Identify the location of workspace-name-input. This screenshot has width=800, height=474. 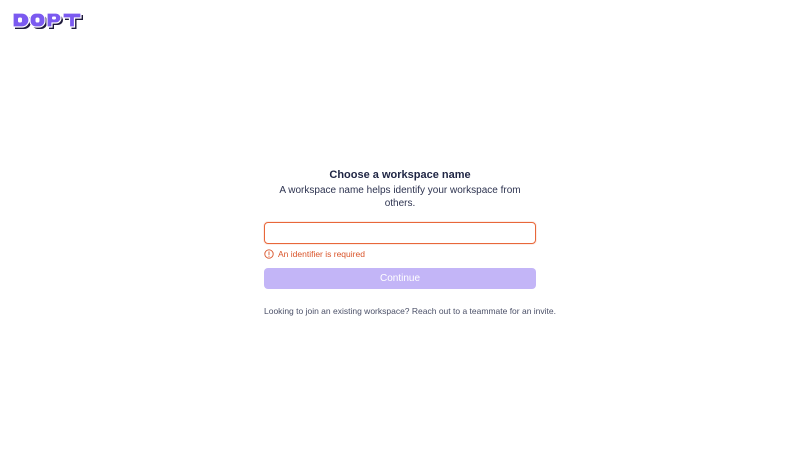
(400, 233).